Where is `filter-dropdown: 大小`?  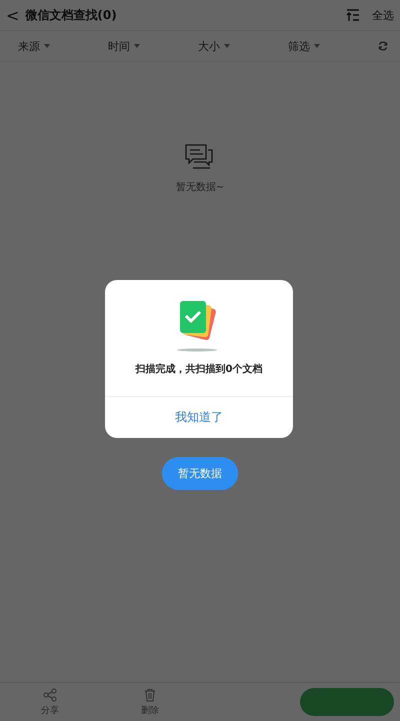
filter-dropdown: 大小 is located at coordinates (209, 46).